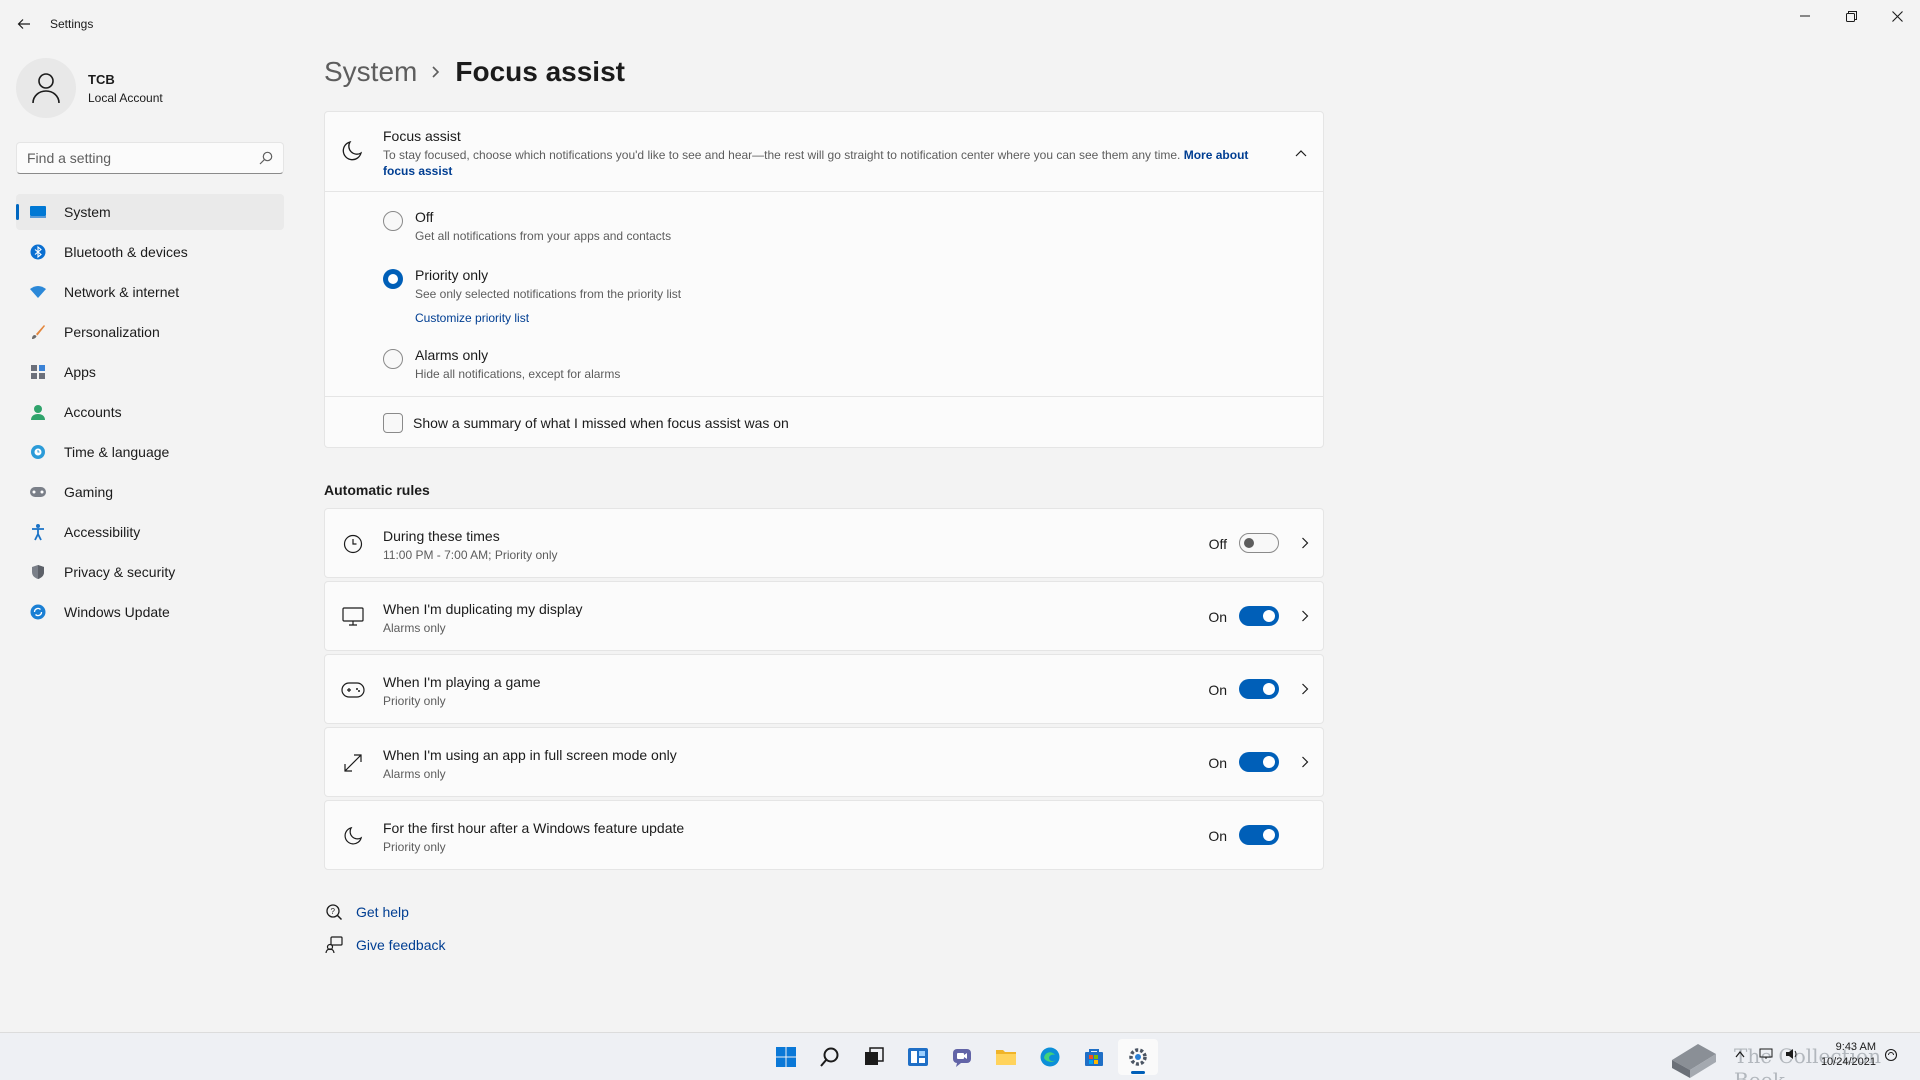  What do you see at coordinates (1845, 1055) in the screenshot?
I see `clock: 9:43 AM 10/24/2021` at bounding box center [1845, 1055].